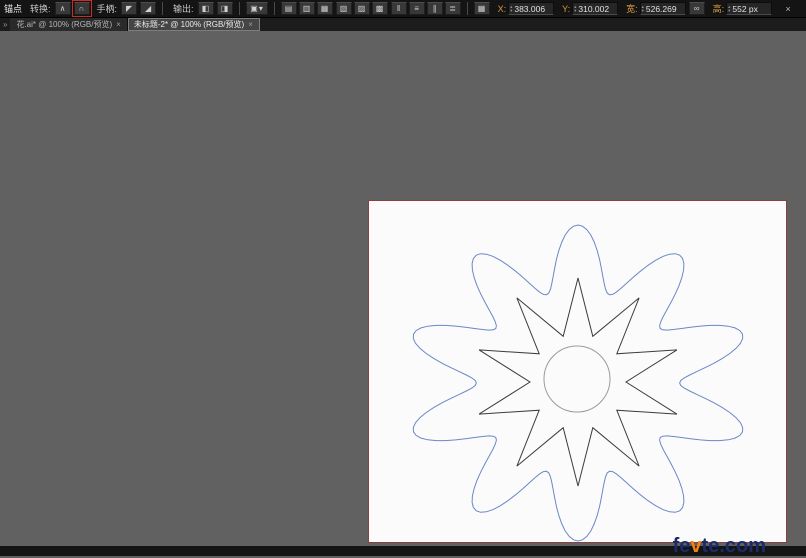 The width and height of the screenshot is (806, 558). I want to click on align-center-icon: ▥, so click(306, 8).